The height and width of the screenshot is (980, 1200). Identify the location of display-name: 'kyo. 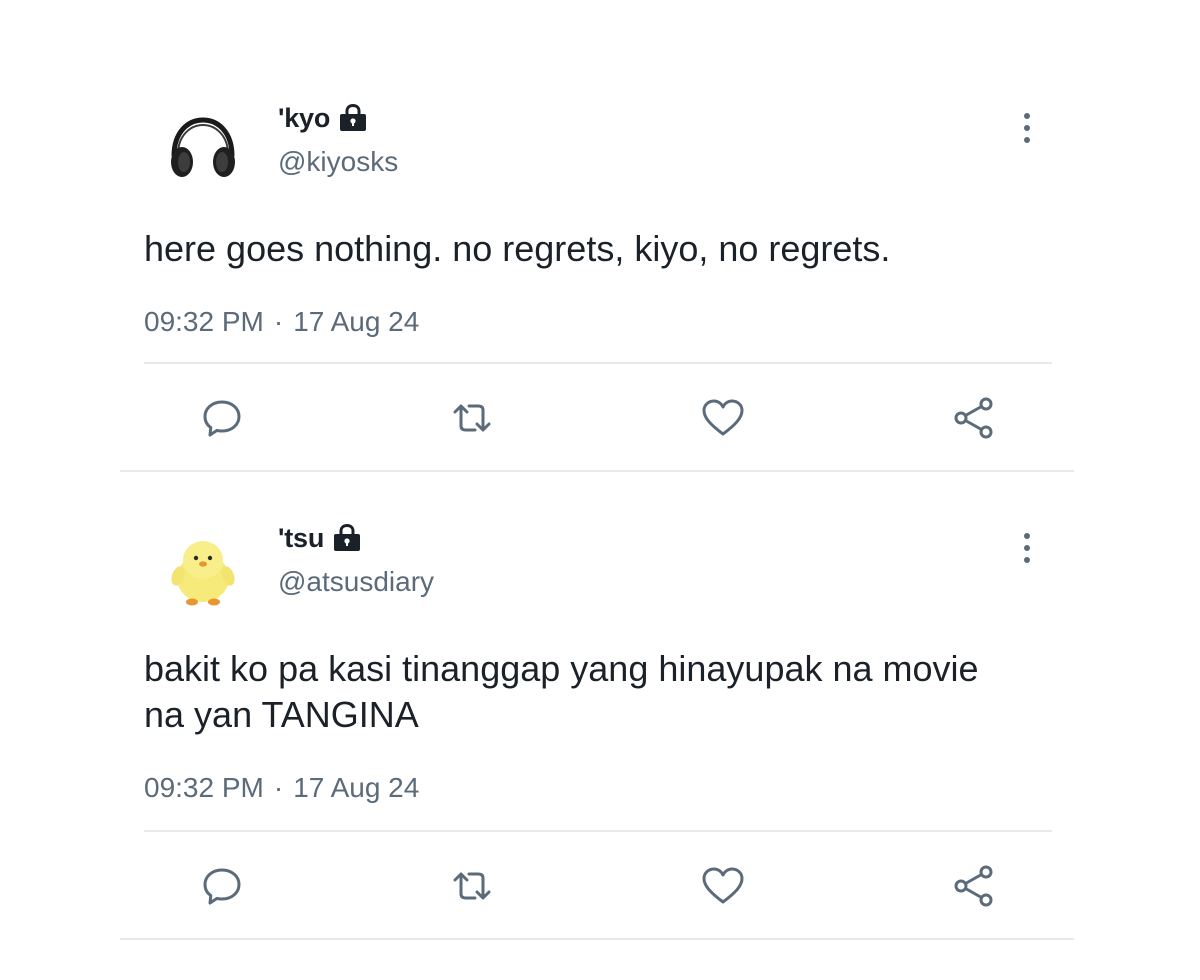
(304, 118).